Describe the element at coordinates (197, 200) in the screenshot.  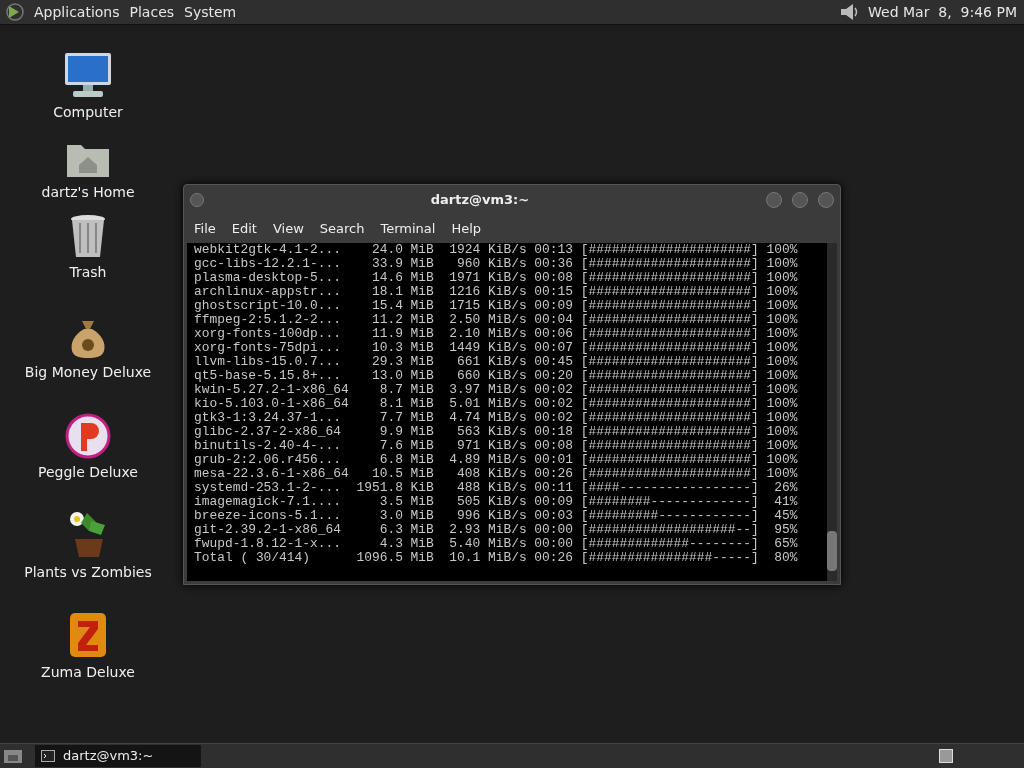
I see `window-menu-button` at that location.